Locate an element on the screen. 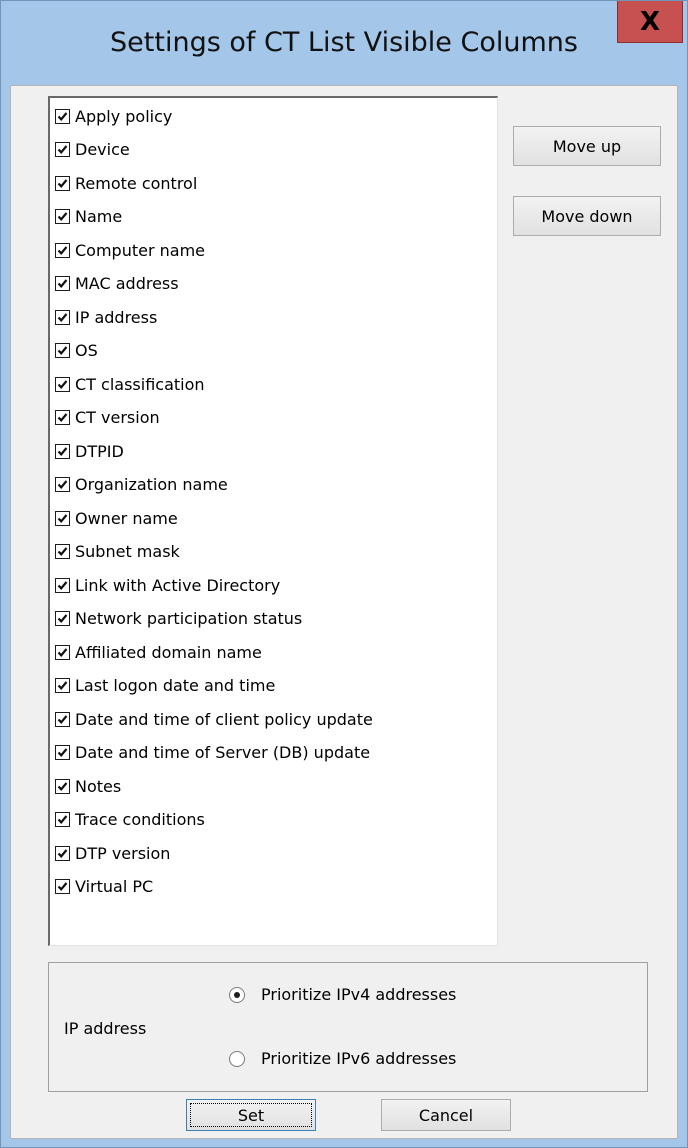 The height and width of the screenshot is (1148, 688). list-item-label: Apply policy is located at coordinates (124, 116).